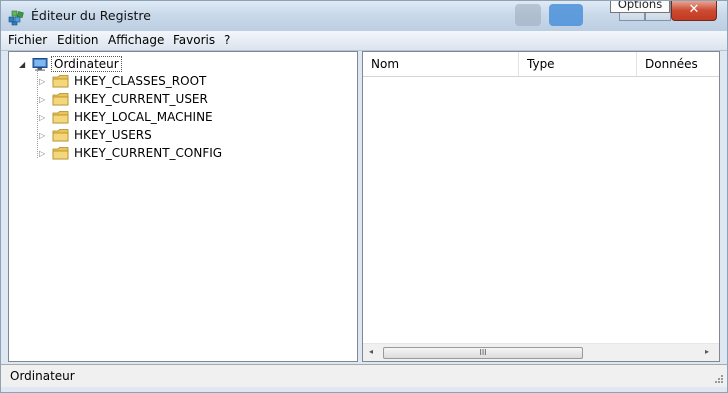  Describe the element at coordinates (16, 18) in the screenshot. I see `registry-editor-icon` at that location.